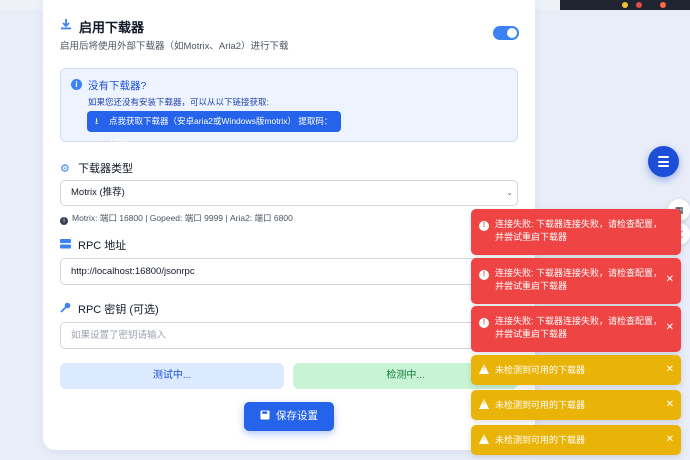 The width and height of the screenshot is (690, 460). I want to click on rpc-secret-label: RPC 密钥 (可选), so click(109, 309).